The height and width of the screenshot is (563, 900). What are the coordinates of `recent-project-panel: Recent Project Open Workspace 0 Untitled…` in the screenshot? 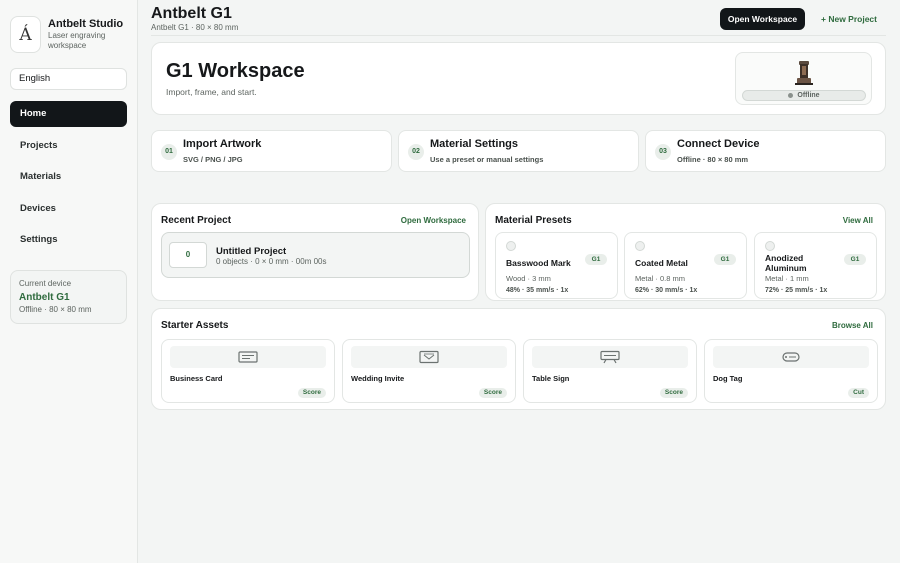 It's located at (315, 252).